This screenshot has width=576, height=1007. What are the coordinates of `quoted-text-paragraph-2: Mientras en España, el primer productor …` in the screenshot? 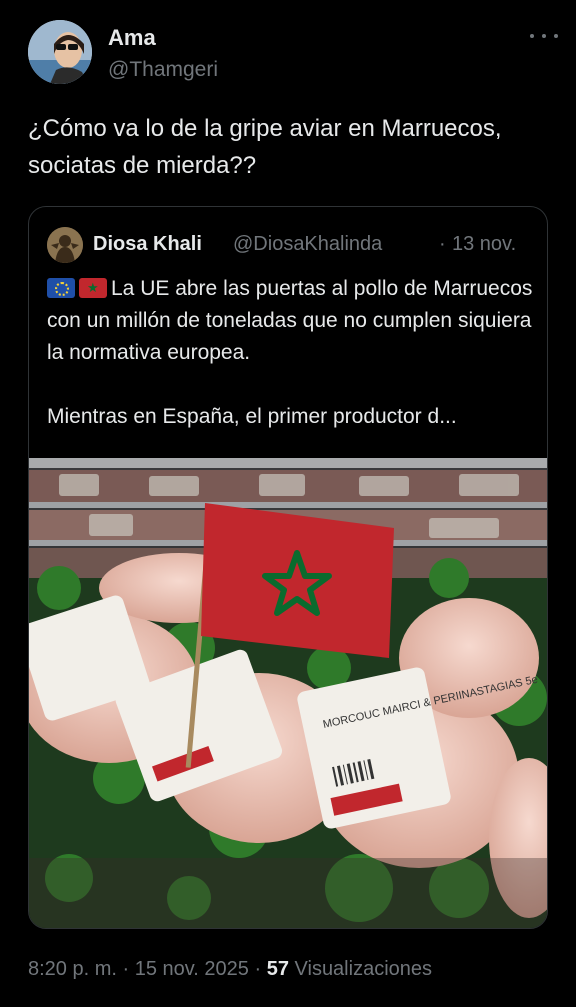 It's located at (252, 416).